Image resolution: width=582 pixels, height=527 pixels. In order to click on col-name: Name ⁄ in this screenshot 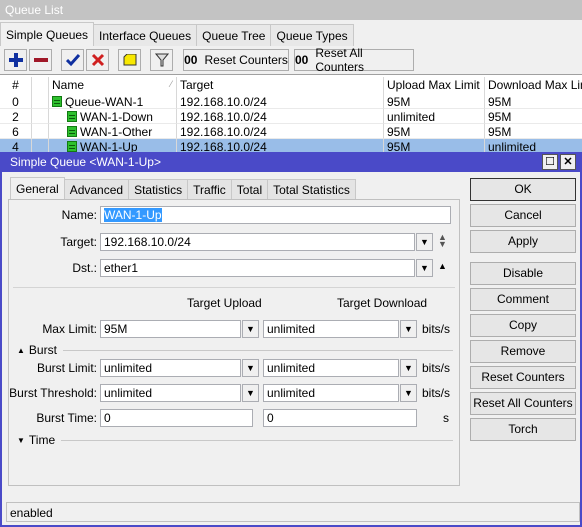, I will do `click(113, 85)`.